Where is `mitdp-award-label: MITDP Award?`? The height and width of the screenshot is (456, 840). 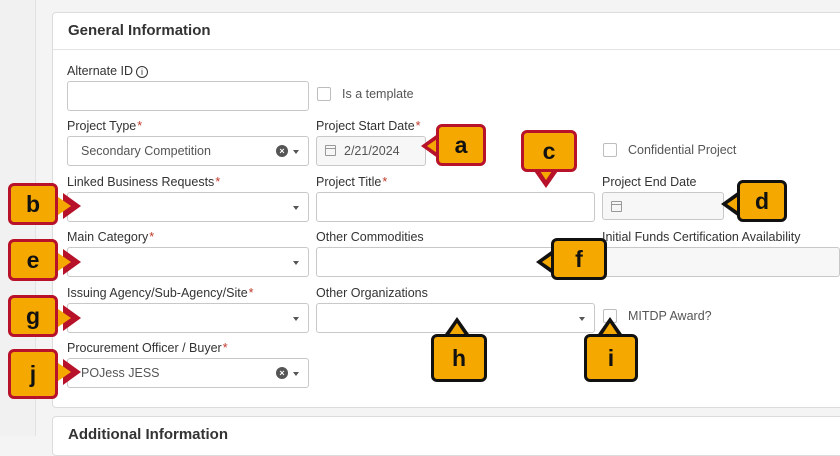
mitdp-award-label: MITDP Award? is located at coordinates (670, 316).